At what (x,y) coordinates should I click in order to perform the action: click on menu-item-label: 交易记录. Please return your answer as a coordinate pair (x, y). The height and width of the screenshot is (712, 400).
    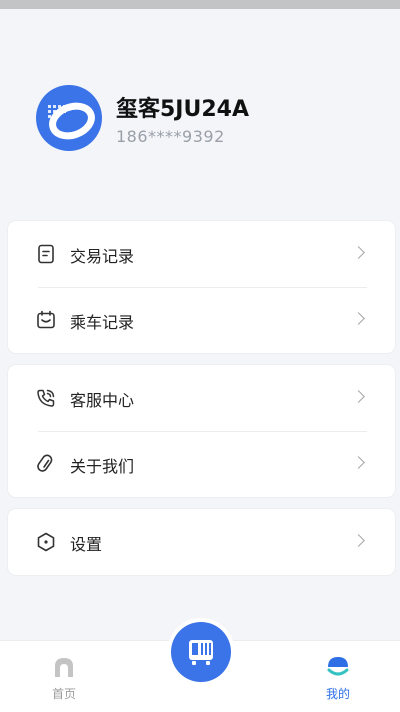
    Looking at the image, I should click on (102, 256).